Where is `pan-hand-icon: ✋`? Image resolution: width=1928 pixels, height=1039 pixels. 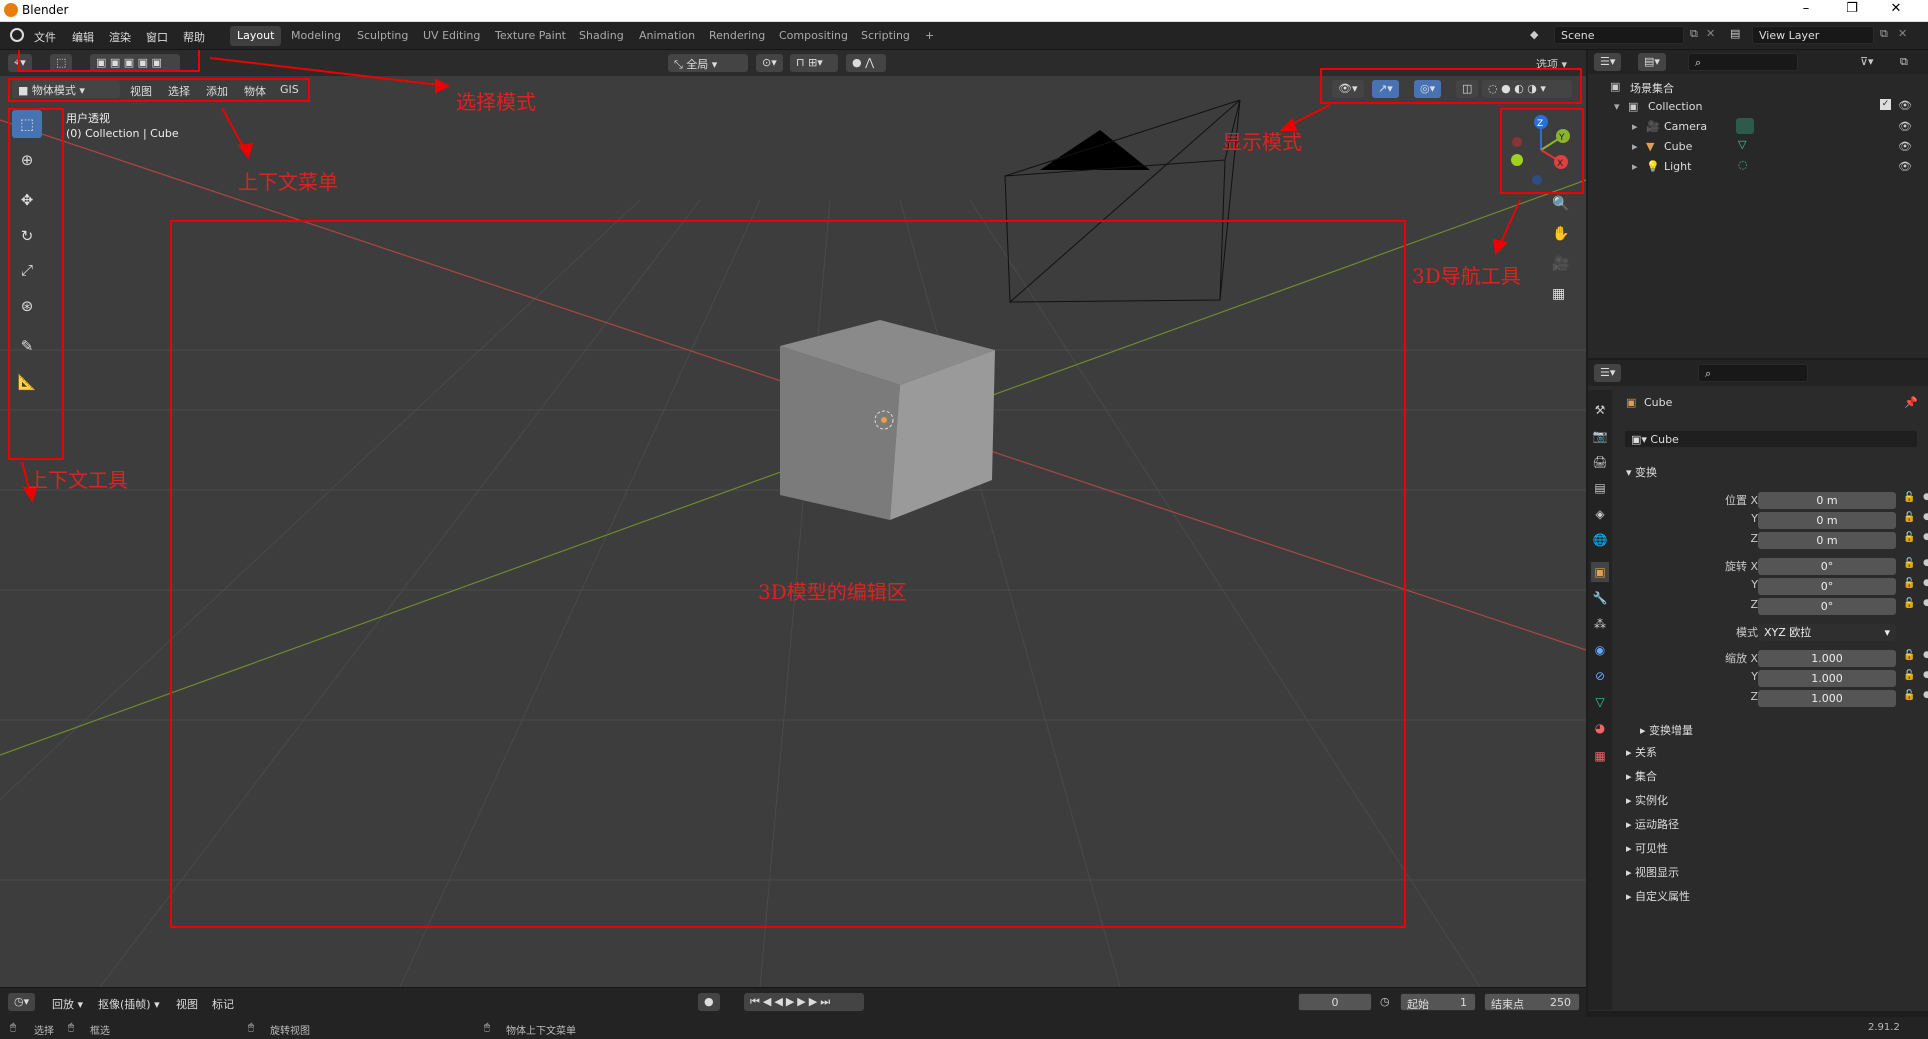
pan-hand-icon: ✋ is located at coordinates (1560, 234).